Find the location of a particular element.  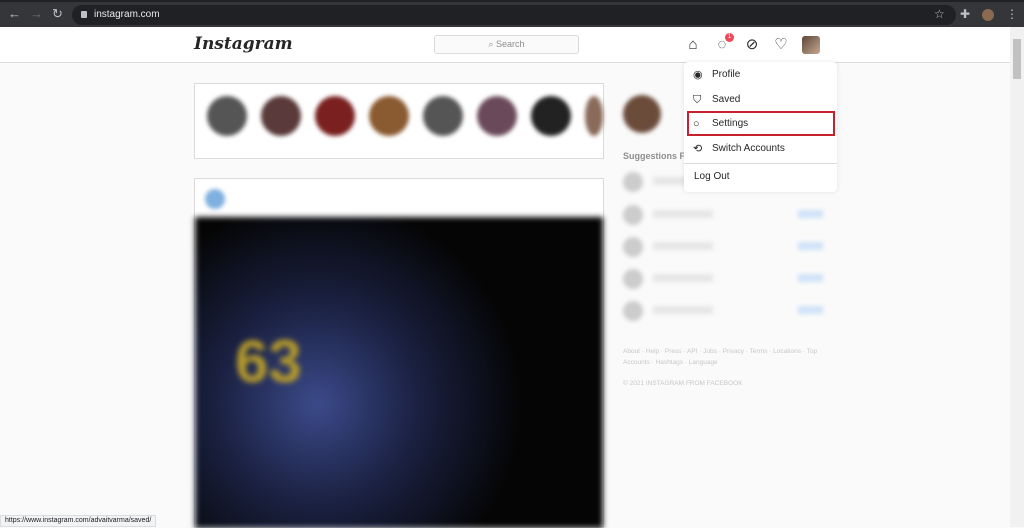

switch-icon: ⟲ is located at coordinates (698, 149).